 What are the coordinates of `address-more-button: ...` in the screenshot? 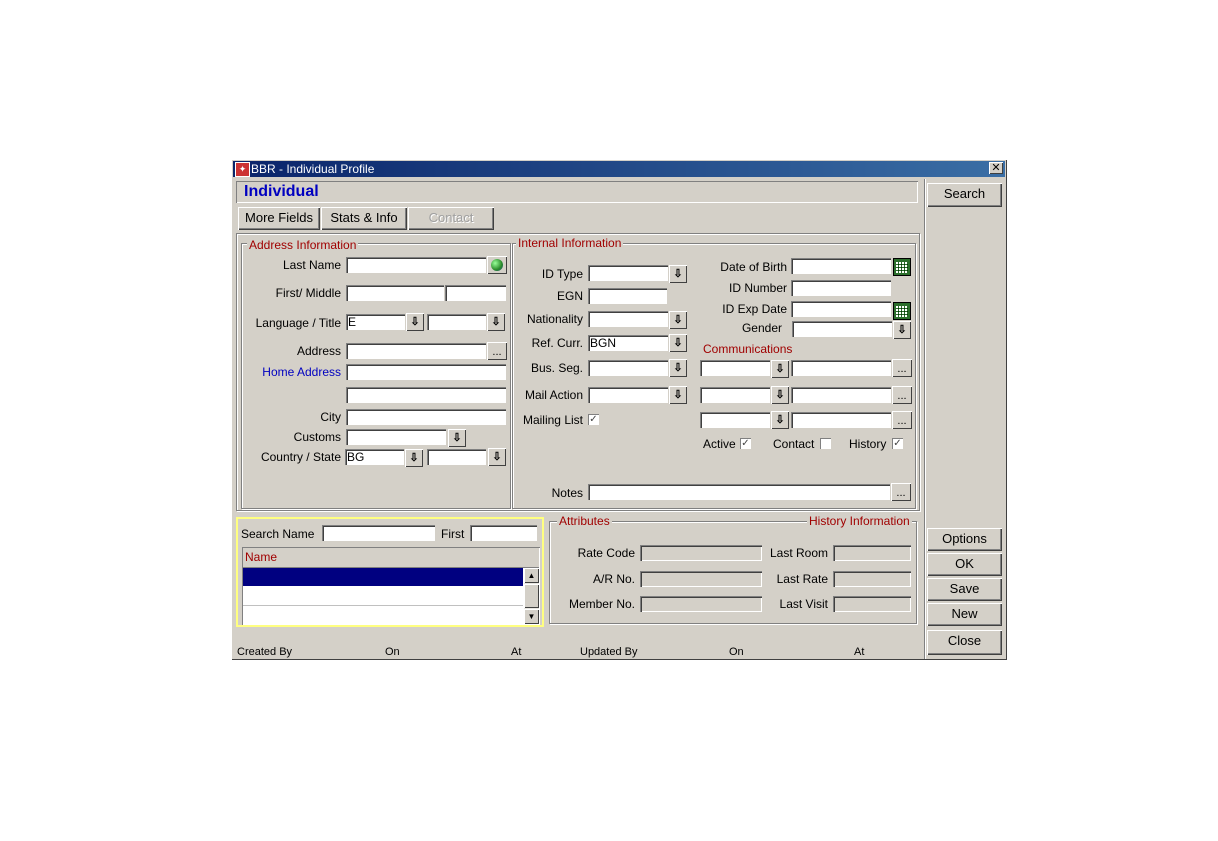 It's located at (497, 351).